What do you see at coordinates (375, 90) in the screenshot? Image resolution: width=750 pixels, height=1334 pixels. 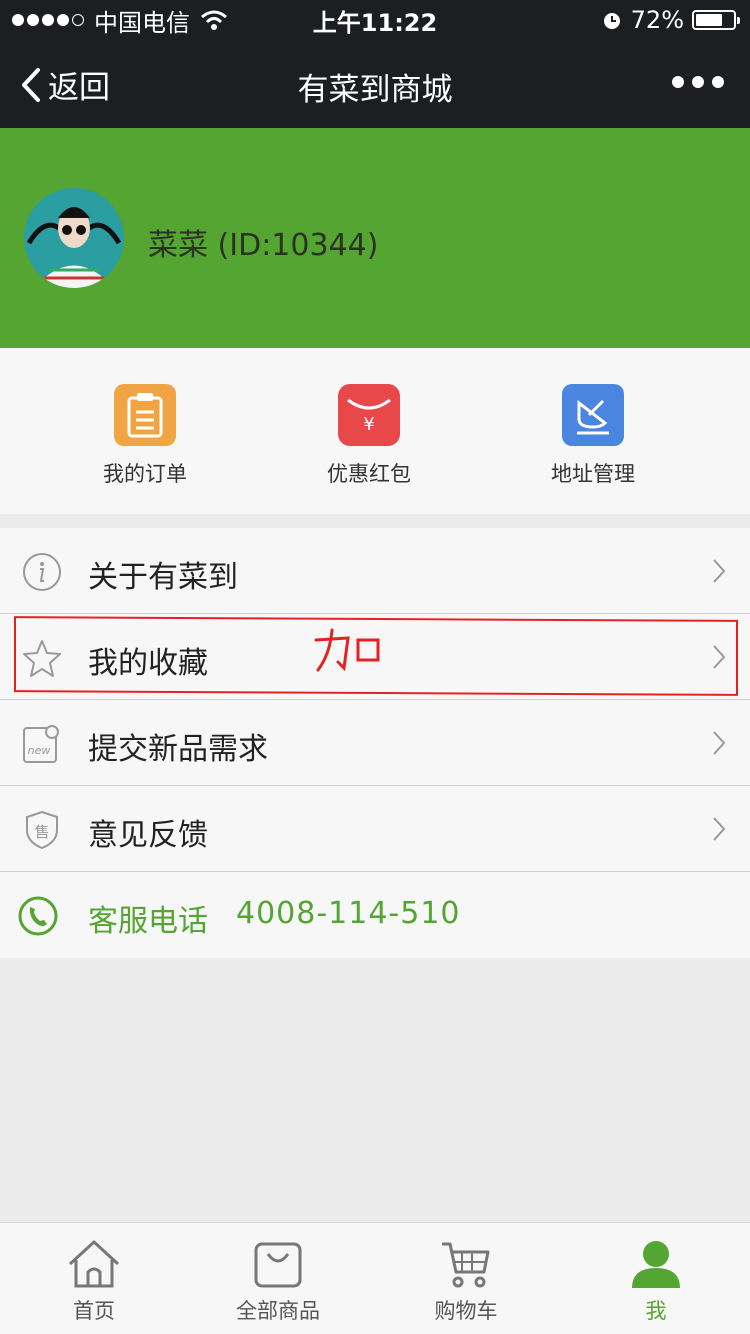 I see `page-title: 有菜到商城` at bounding box center [375, 90].